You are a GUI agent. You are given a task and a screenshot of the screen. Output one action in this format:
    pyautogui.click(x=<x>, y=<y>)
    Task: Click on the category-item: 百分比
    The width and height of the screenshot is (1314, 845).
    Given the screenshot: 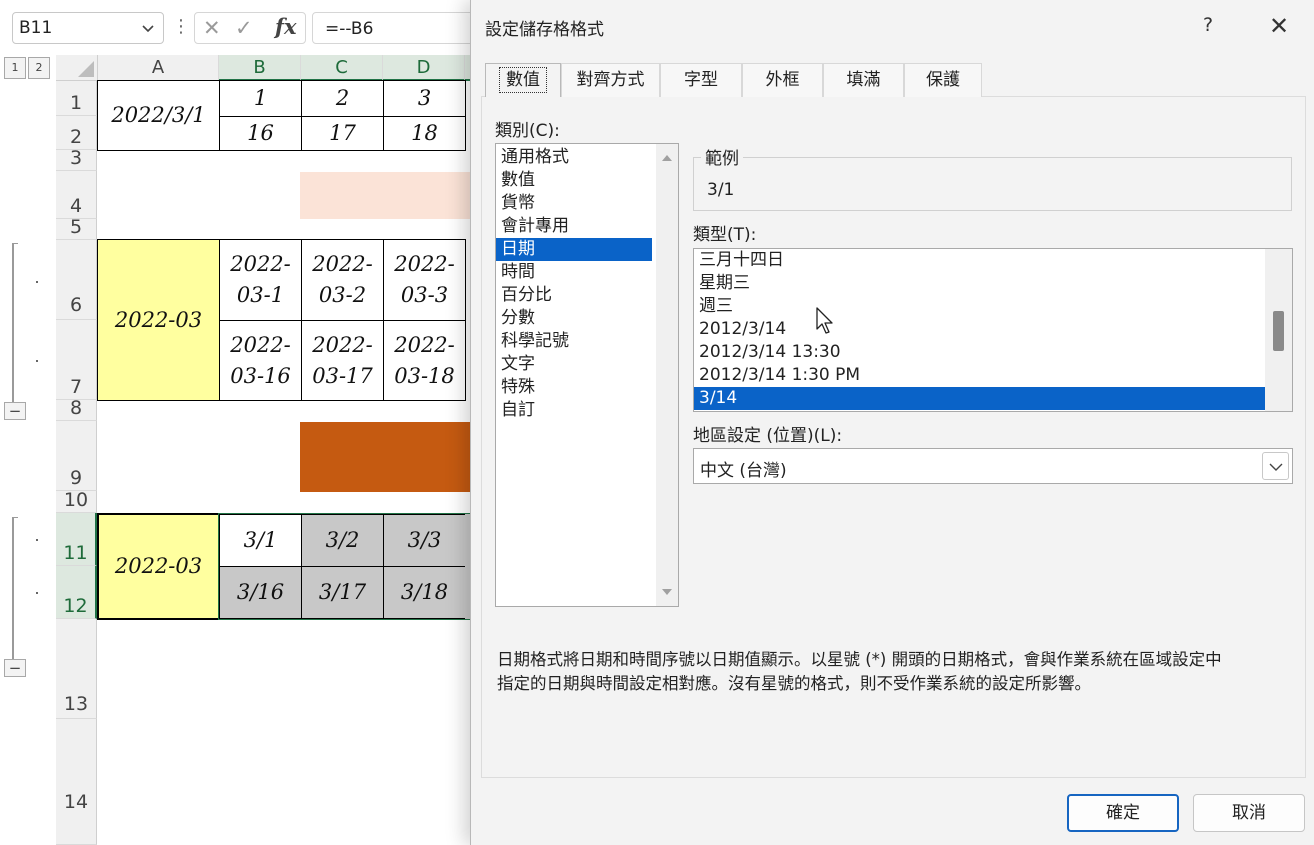 What is the action you would take?
    pyautogui.click(x=574, y=295)
    